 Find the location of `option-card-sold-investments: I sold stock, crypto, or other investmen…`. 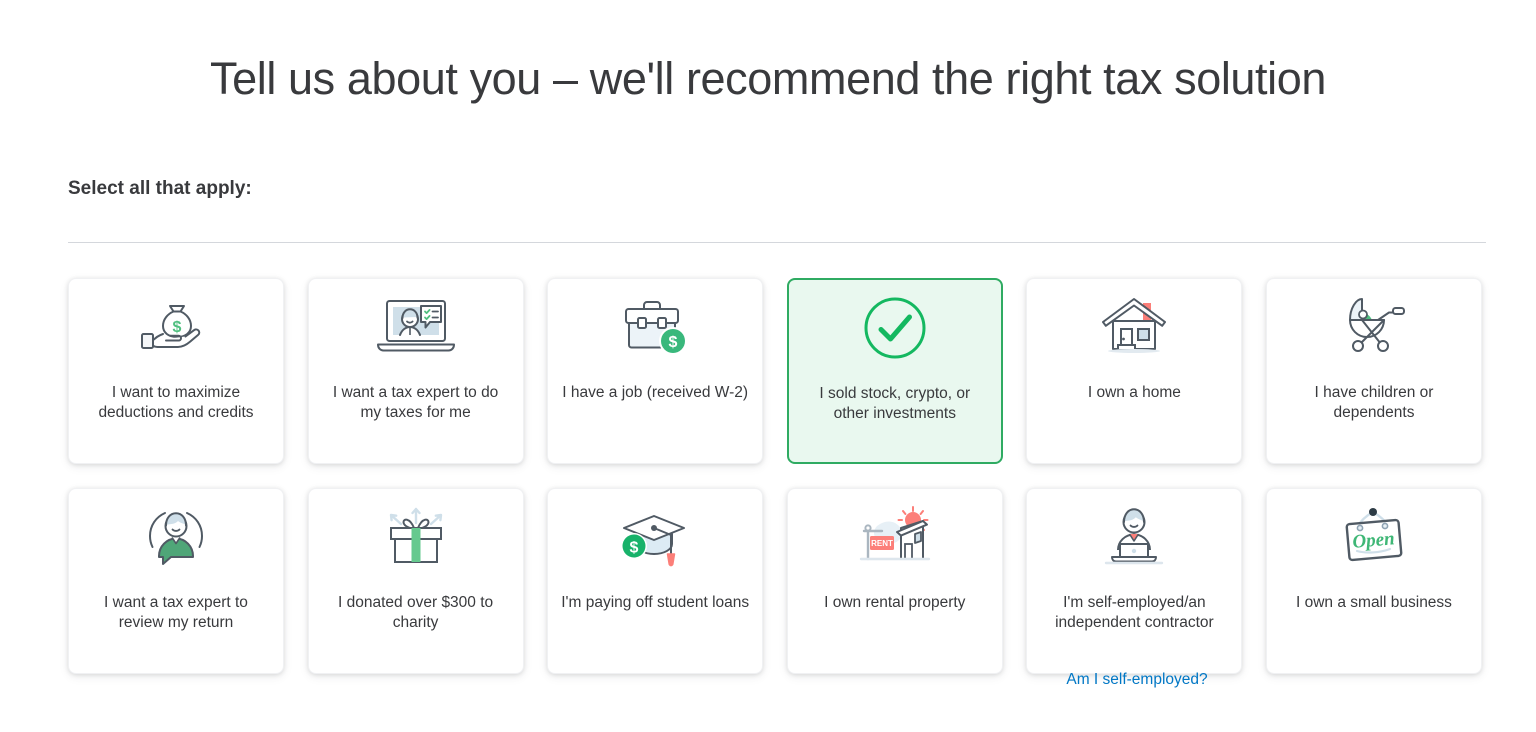

option-card-sold-investments: I sold stock, crypto, or other investmen… is located at coordinates (894, 371).